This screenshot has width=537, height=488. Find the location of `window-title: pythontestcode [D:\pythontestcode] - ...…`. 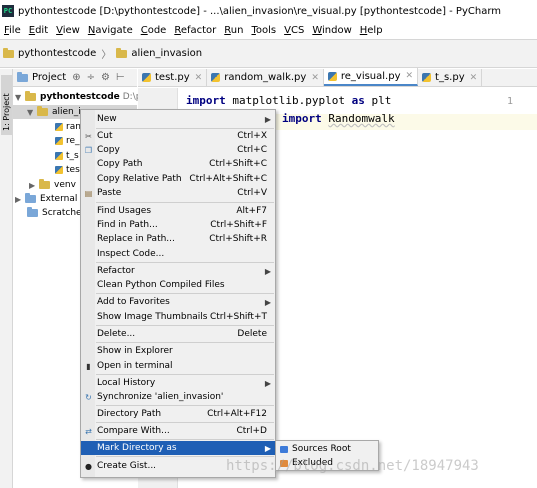

window-title: pythontestcode [D:\pythontestcode] - ...… is located at coordinates (260, 11).